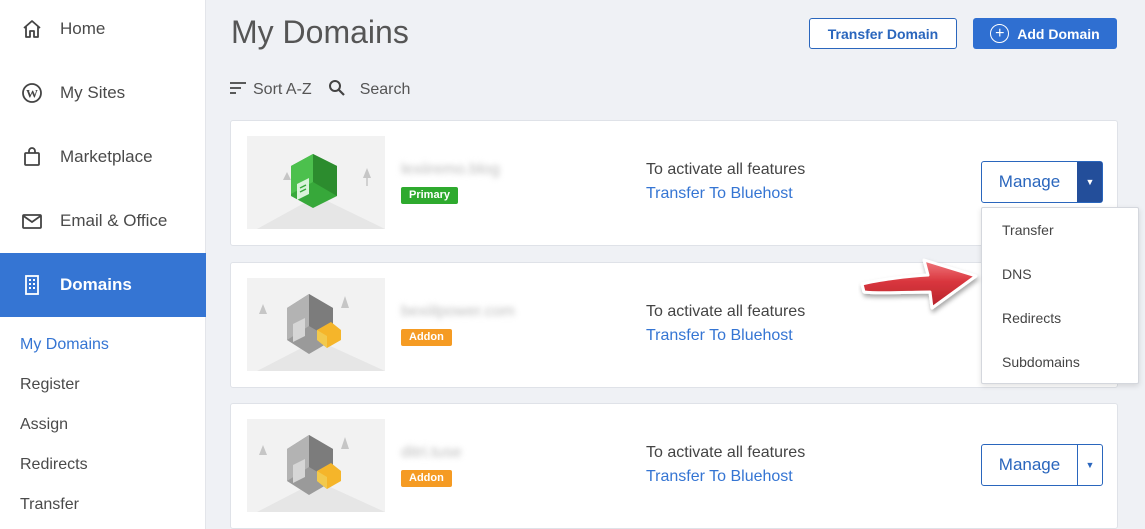 The height and width of the screenshot is (529, 1145). Describe the element at coordinates (83, 28) in the screenshot. I see `nav-home-label: Home` at that location.